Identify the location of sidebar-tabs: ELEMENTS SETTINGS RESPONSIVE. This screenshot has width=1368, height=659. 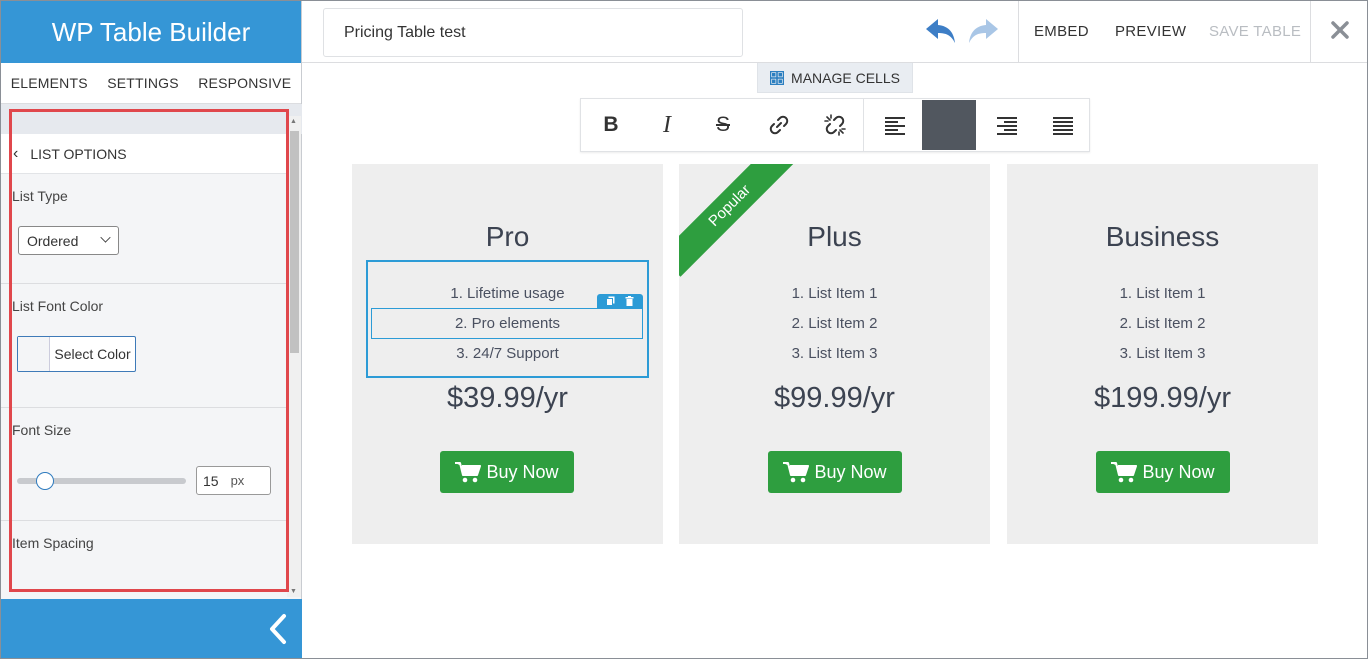
(151, 83).